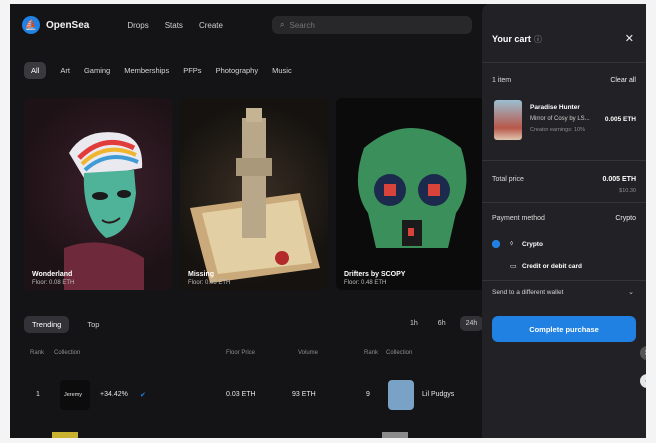 This screenshot has width=656, height=443. Describe the element at coordinates (241, 353) in the screenshot. I see `col-floor: Floor Price` at that location.